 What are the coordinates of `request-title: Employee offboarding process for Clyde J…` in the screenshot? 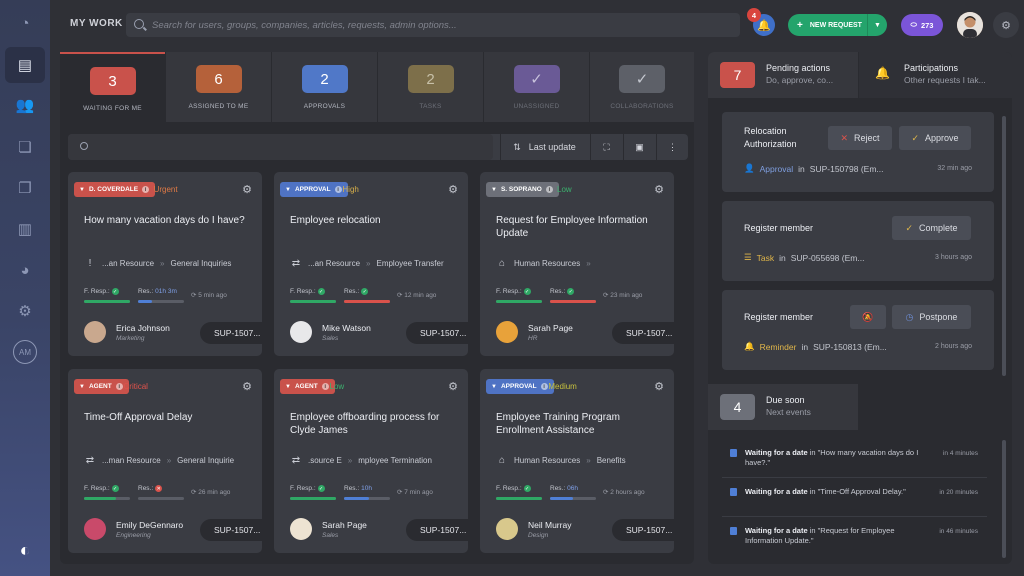 It's located at (372, 424).